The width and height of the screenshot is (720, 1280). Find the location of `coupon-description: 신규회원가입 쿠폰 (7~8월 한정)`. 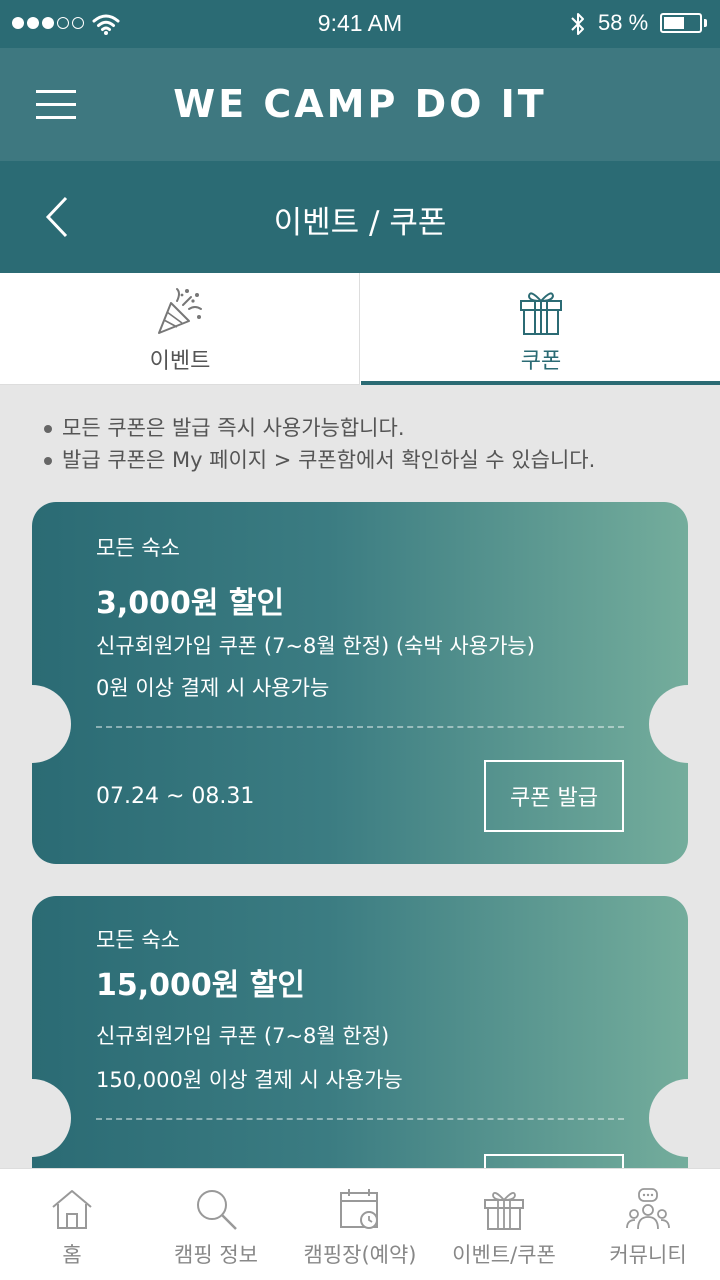

coupon-description: 신규회원가입 쿠폰 (7~8월 한정) is located at coordinates (243, 1036).